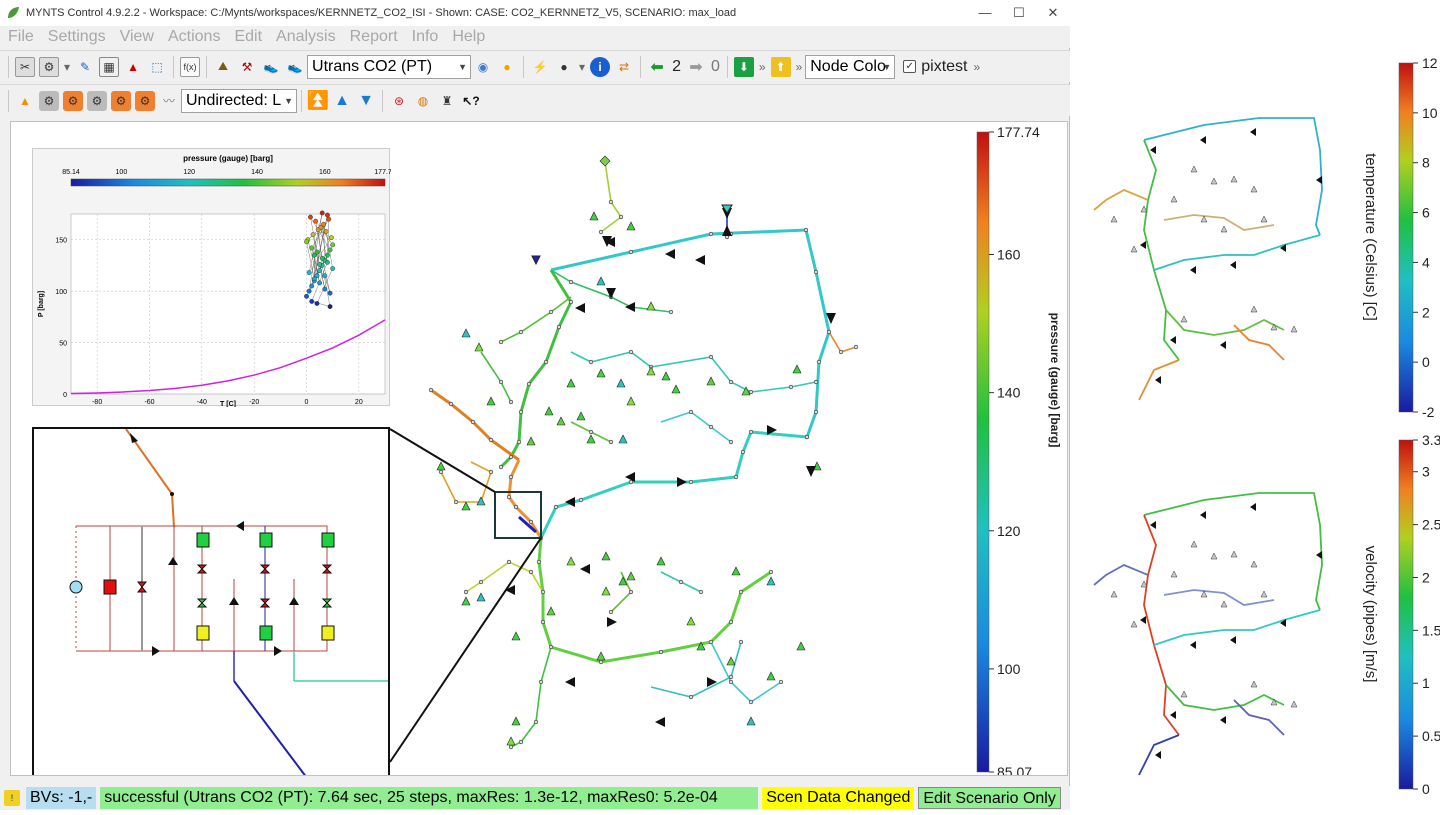  I want to click on colorbar-tick-label: 8, so click(1426, 163).